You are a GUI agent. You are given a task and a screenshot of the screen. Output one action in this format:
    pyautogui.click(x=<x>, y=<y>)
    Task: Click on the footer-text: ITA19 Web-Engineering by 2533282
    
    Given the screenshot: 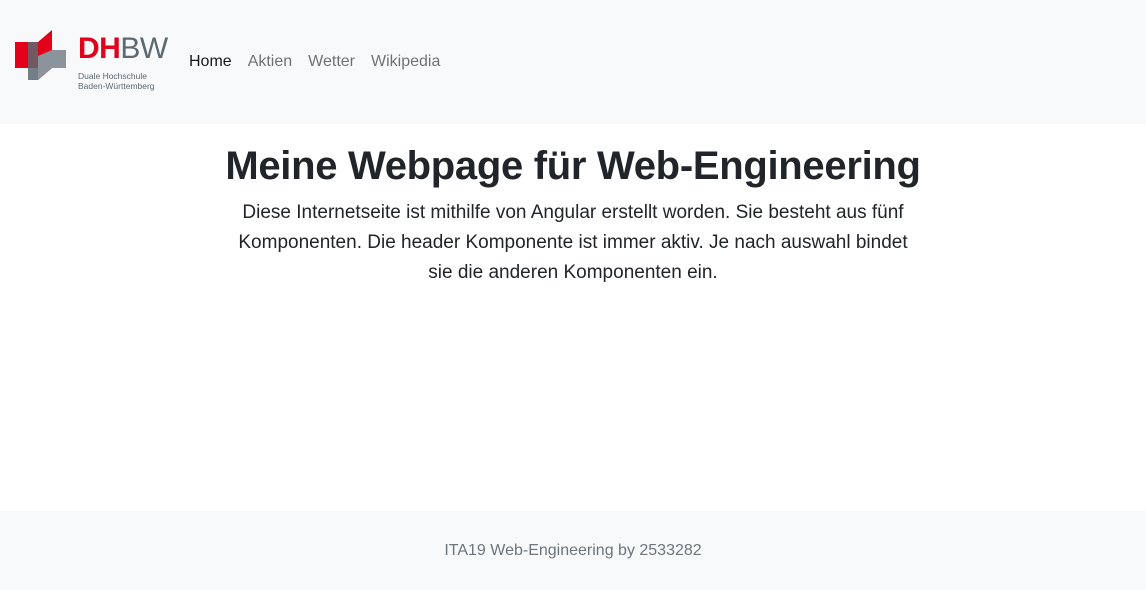 What is the action you would take?
    pyautogui.click(x=573, y=550)
    